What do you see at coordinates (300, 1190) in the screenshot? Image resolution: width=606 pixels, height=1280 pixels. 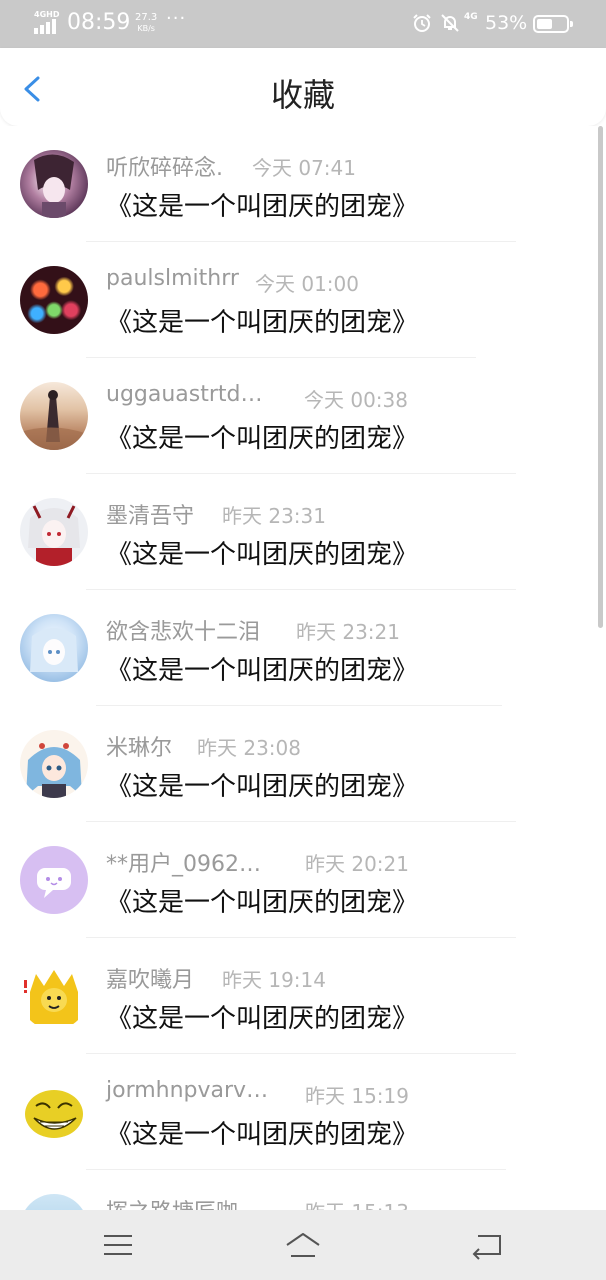 I see `list-item: 挥之路塘匠咖 昨天 15:13` at bounding box center [300, 1190].